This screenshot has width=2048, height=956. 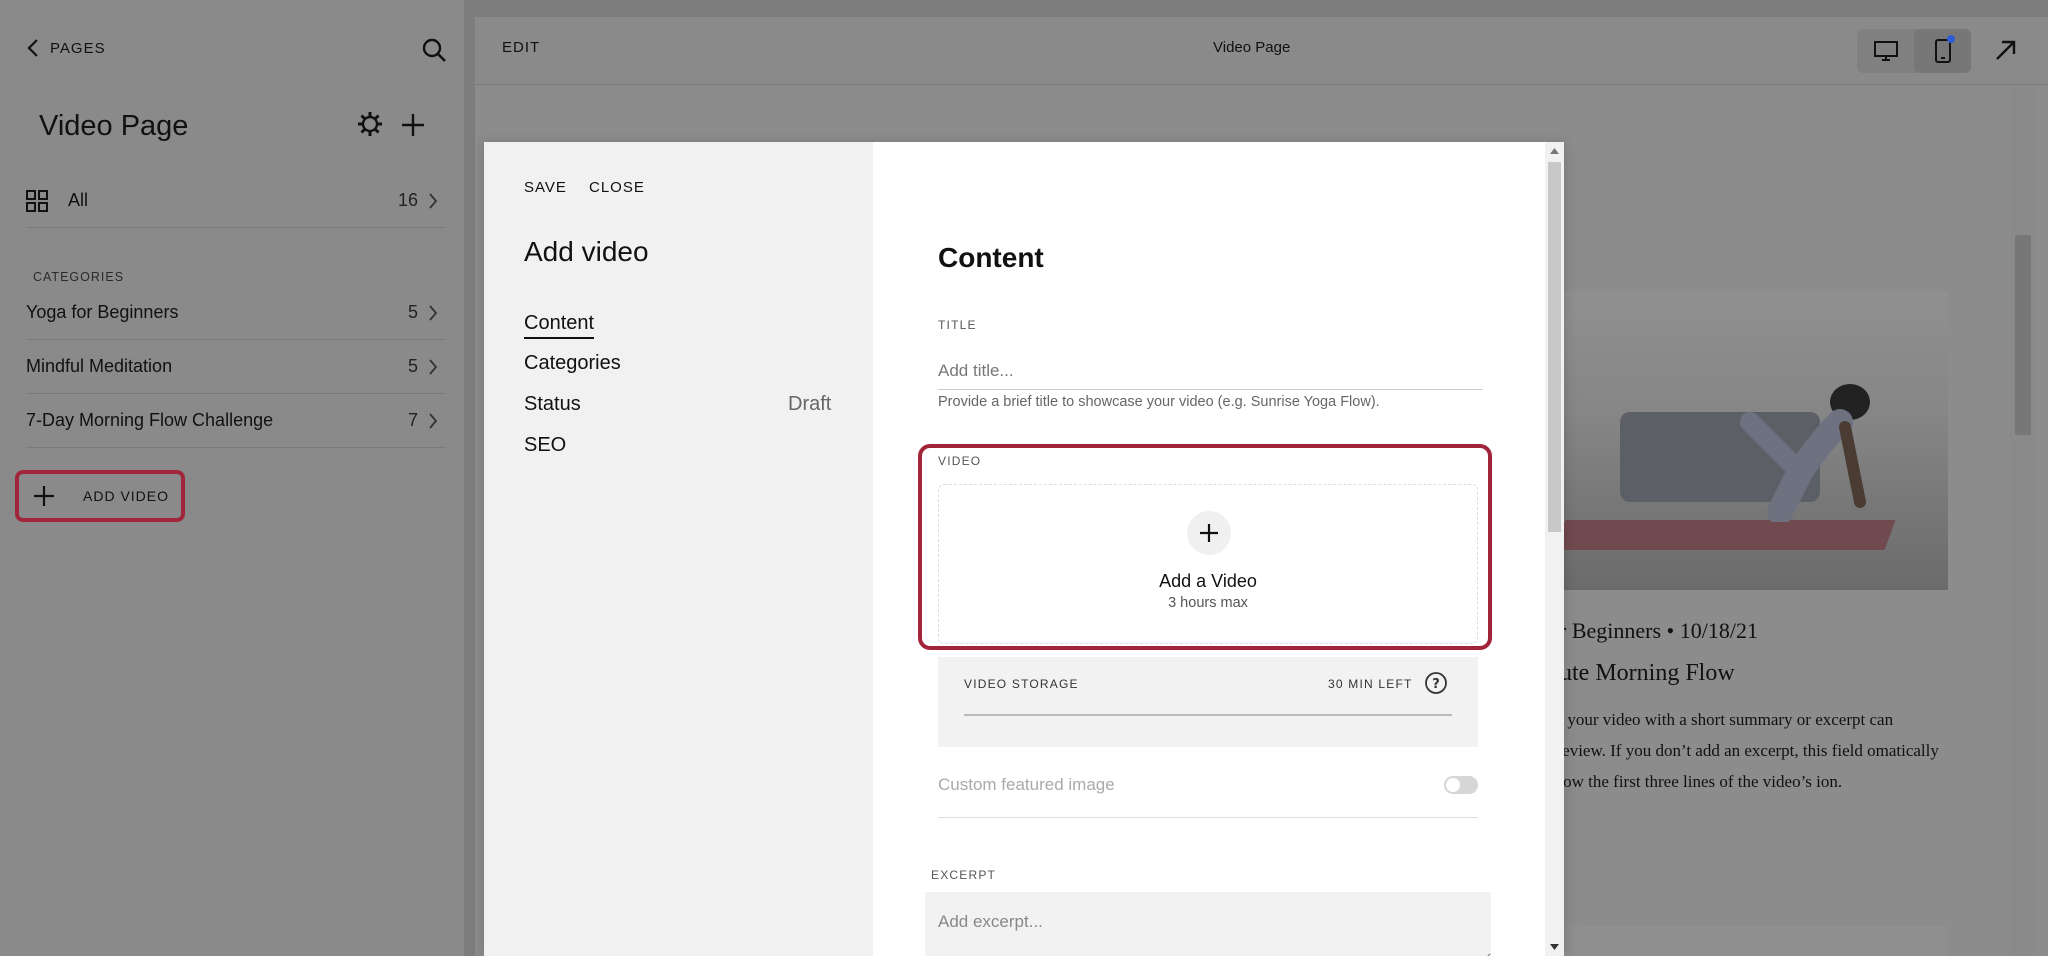 I want to click on yoga-mat-shape, so click(x=1728, y=535).